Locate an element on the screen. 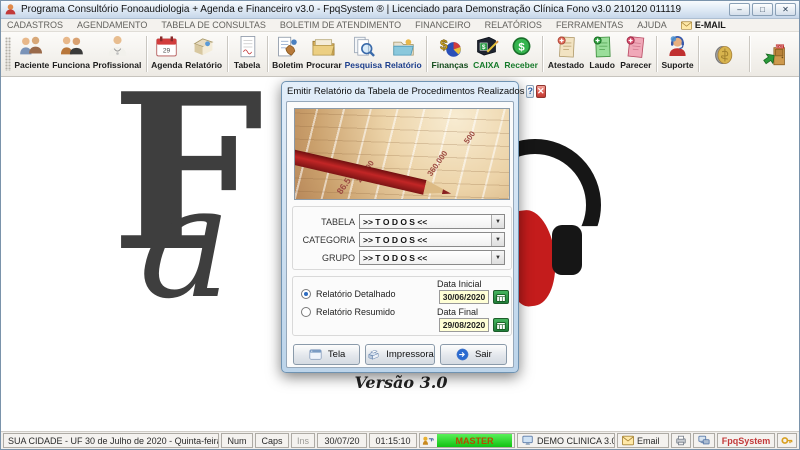 The width and height of the screenshot is (800, 450). headphone-earcup is located at coordinates (567, 250).